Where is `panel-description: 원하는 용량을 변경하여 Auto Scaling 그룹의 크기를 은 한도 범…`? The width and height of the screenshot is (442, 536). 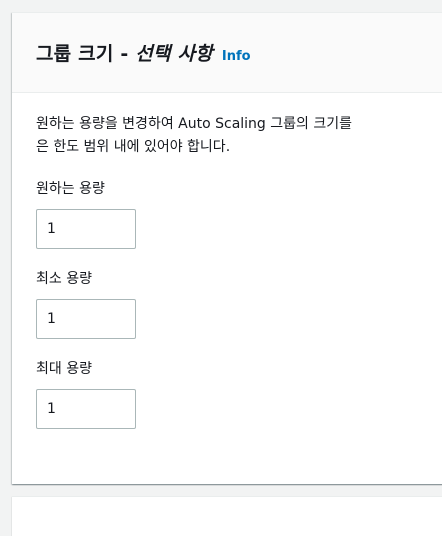
panel-description: 원하는 용량을 변경하여 Auto Scaling 그룹의 크기를 은 한도 범… is located at coordinates (239, 136).